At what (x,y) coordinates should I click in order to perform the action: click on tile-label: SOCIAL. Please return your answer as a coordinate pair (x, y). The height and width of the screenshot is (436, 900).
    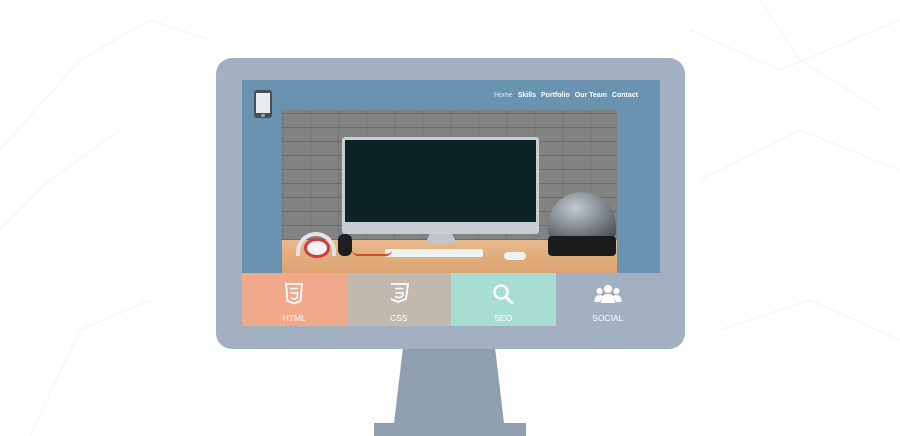
    Looking at the image, I should click on (608, 318).